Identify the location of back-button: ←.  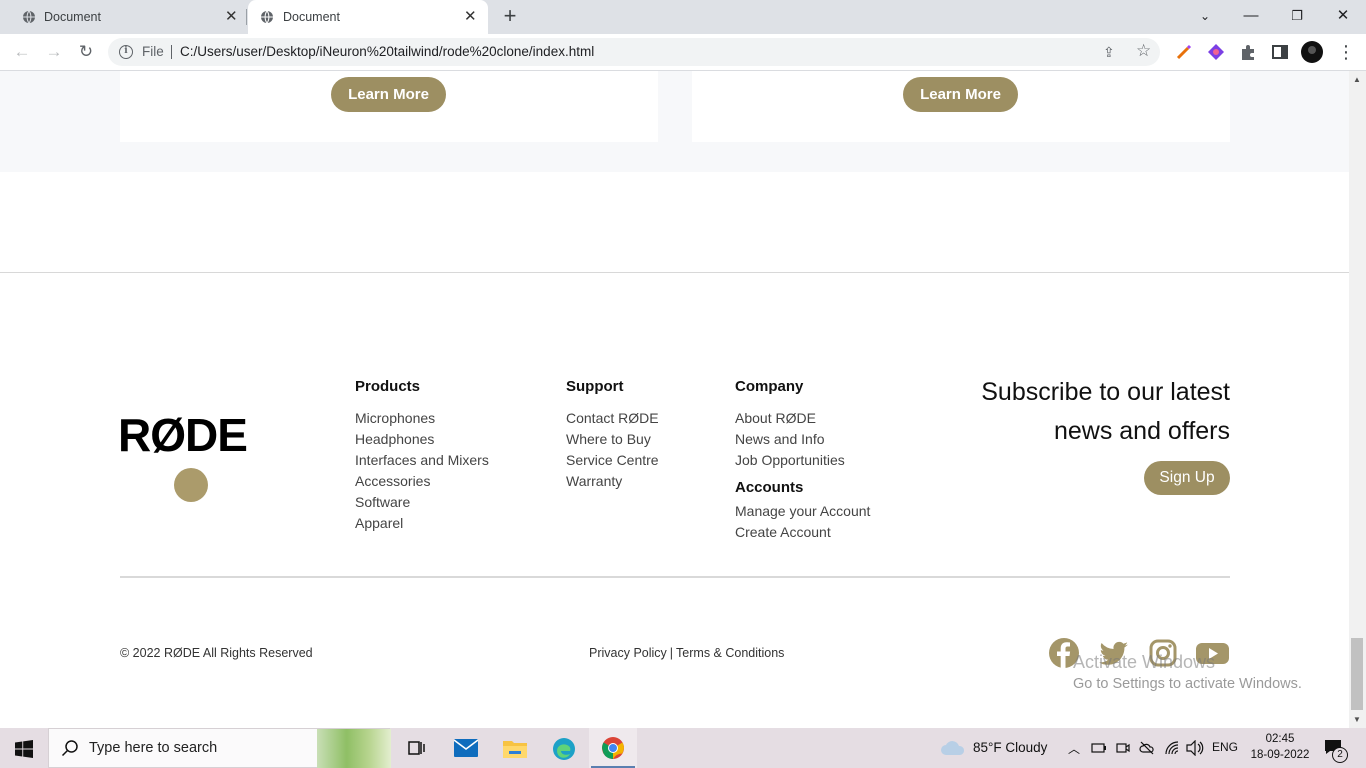
(22, 52).